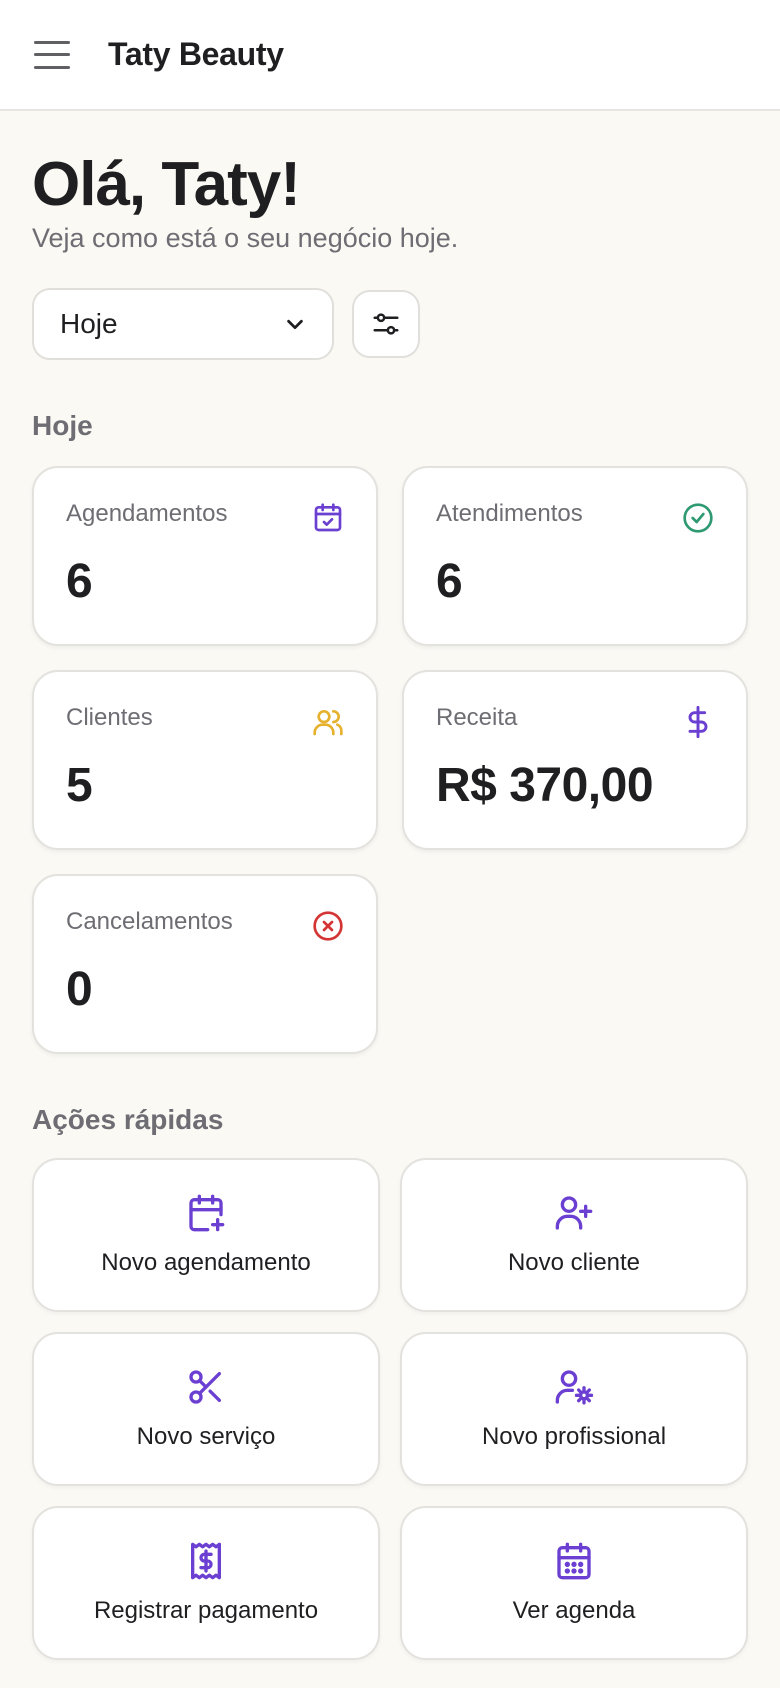 Image resolution: width=780 pixels, height=1688 pixels. I want to click on stat-label: Clientes, so click(109, 718).